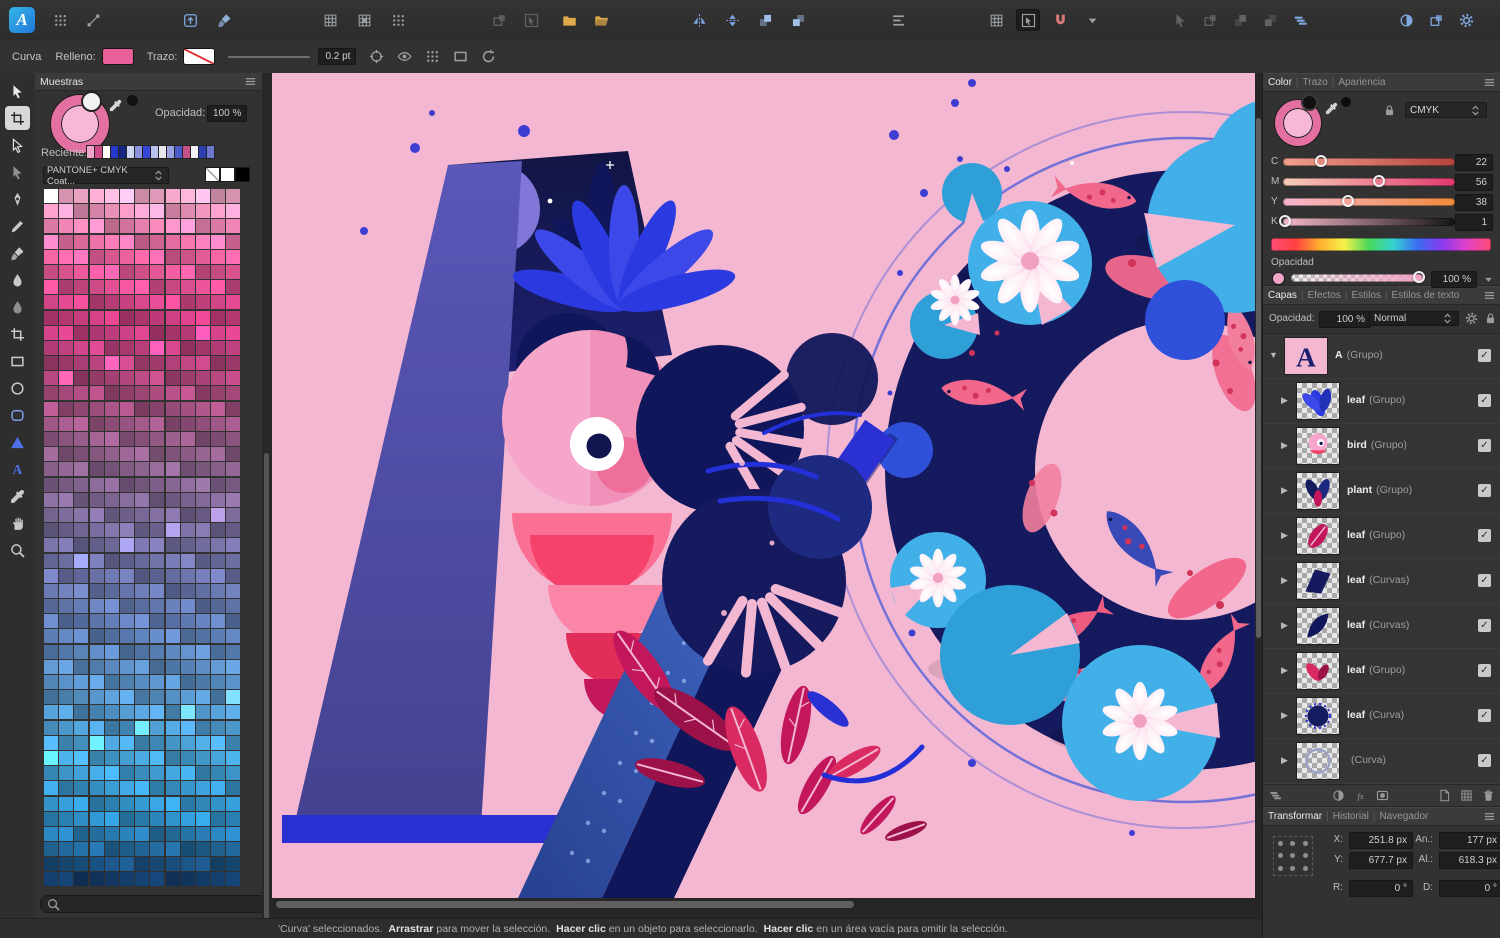 The image size is (1500, 938). I want to click on export-persona-icon, so click(190, 20).